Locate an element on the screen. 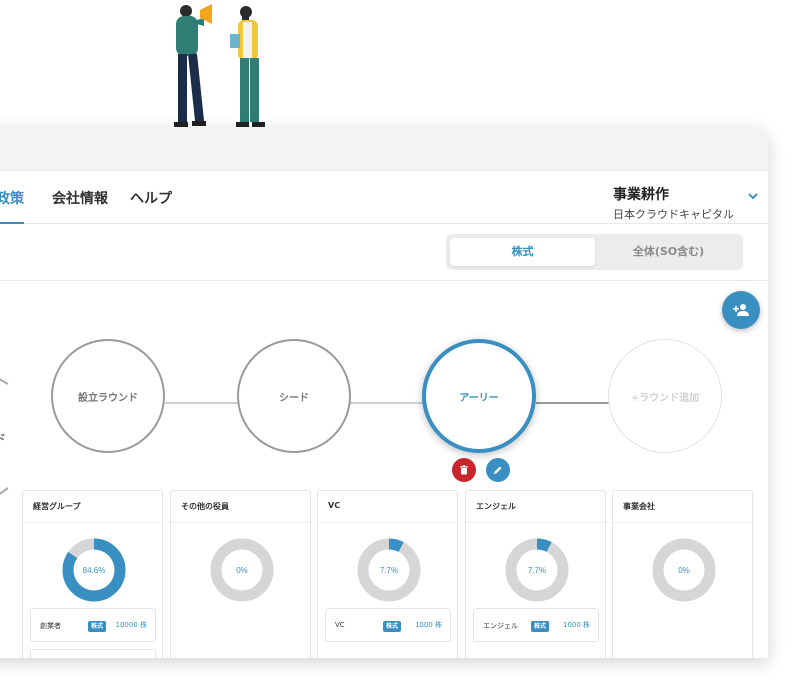 The height and width of the screenshot is (691, 800). shareholder-row: エンジェル 株式 1000 株 is located at coordinates (536, 625).